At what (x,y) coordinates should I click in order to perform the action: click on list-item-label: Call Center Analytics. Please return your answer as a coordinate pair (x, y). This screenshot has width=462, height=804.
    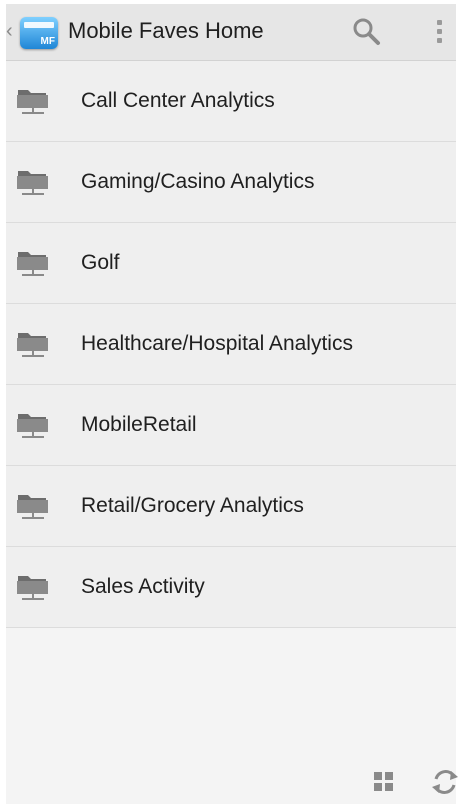
    Looking at the image, I should click on (178, 100).